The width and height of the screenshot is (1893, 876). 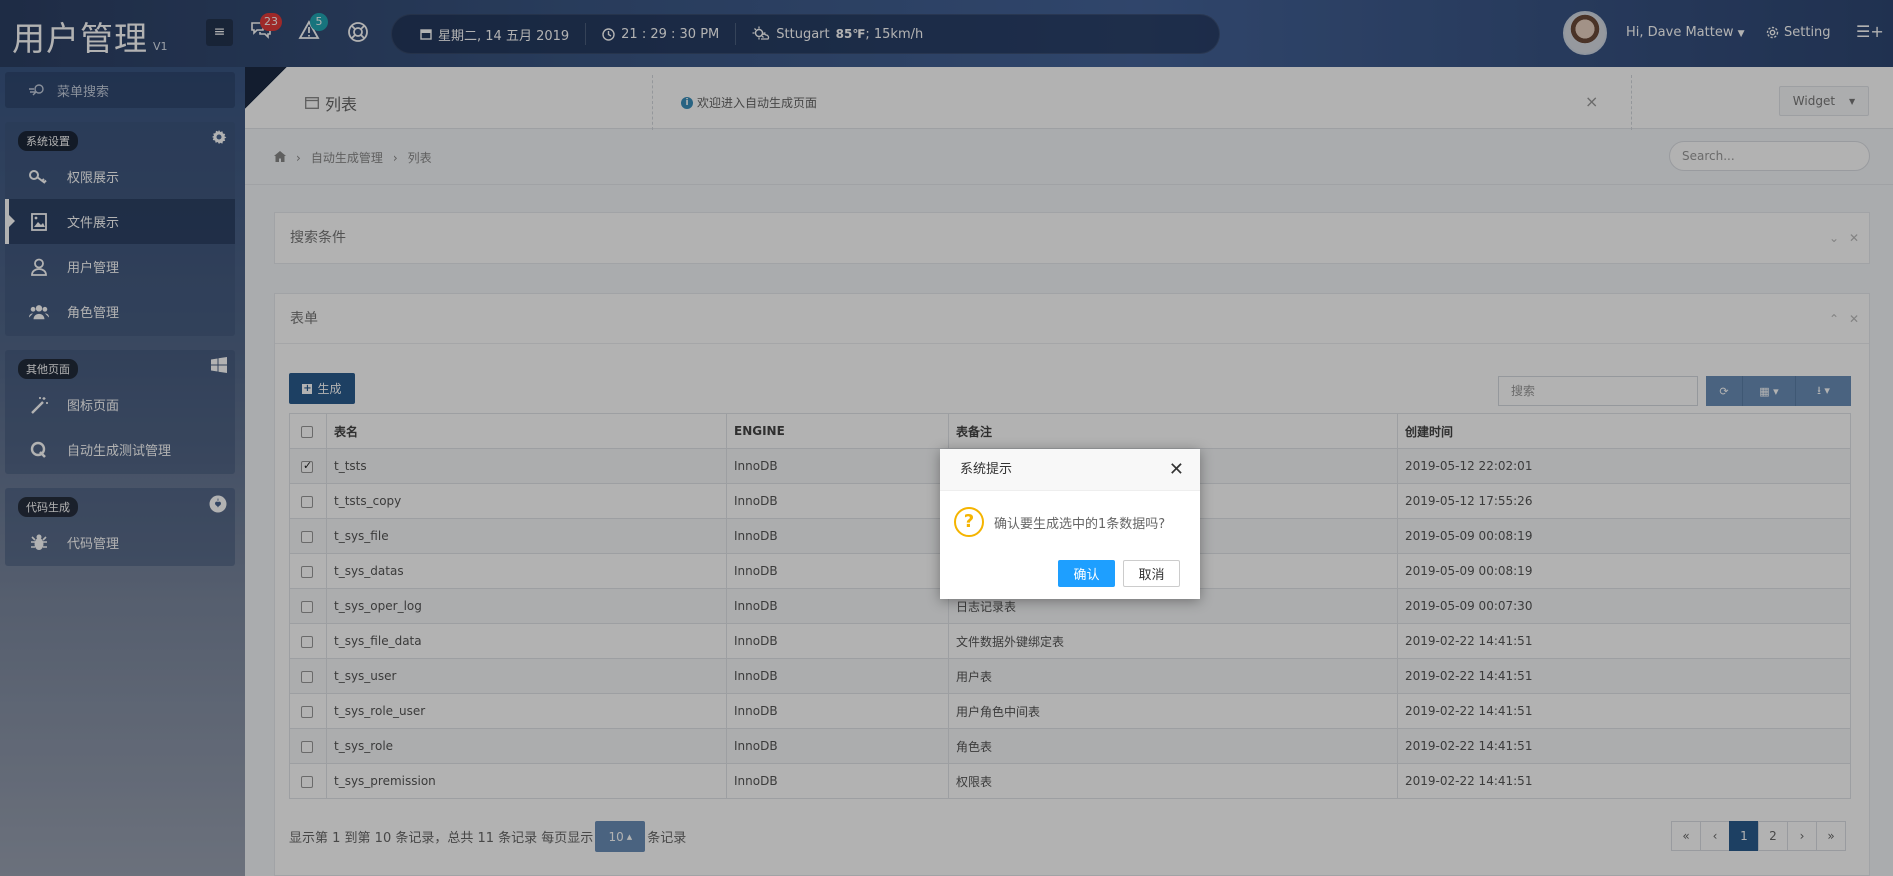 I want to click on confirm-button: 确认, so click(x=1086, y=573).